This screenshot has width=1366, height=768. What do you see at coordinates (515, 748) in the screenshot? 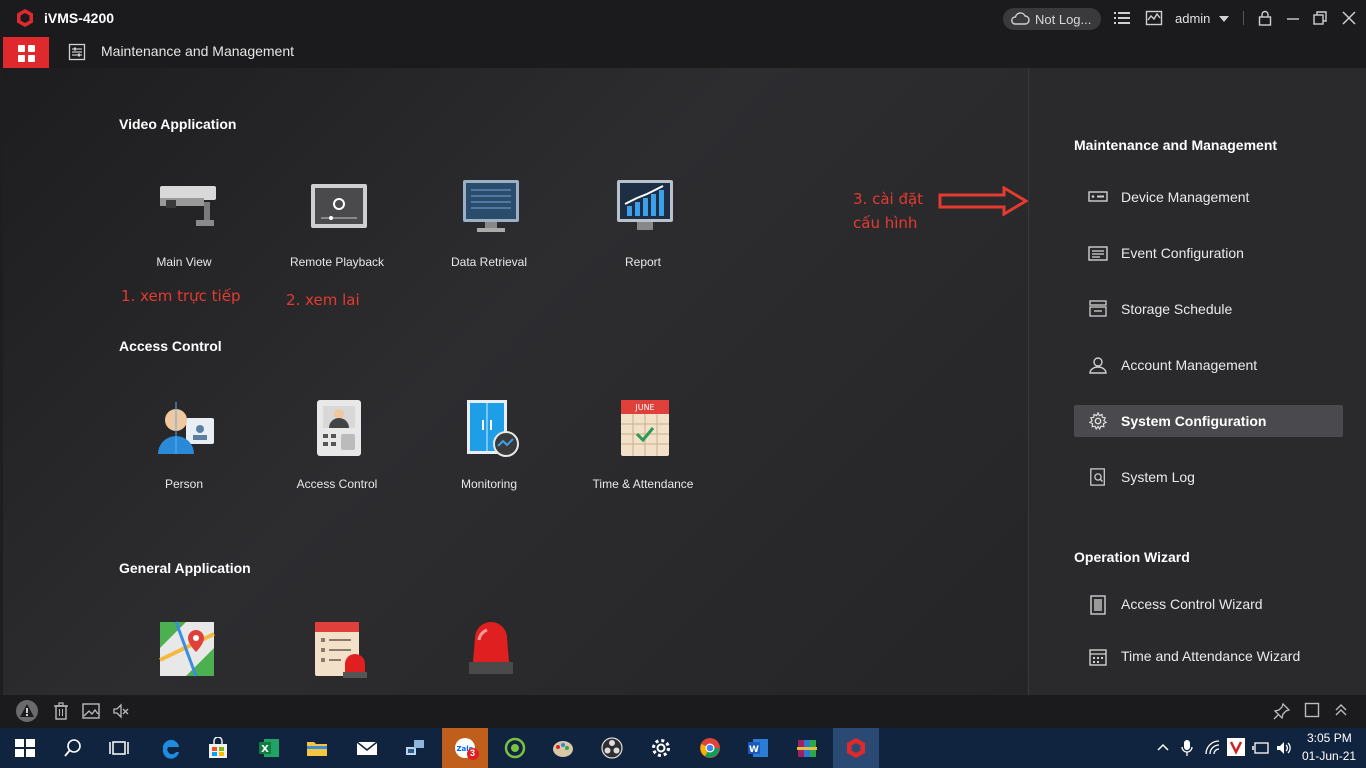
I see `taskbar-app-green` at bounding box center [515, 748].